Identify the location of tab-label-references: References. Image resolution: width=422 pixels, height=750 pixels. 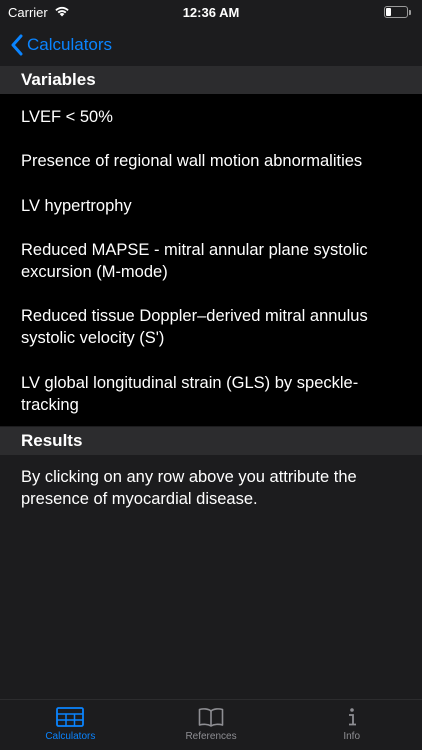
(211, 736).